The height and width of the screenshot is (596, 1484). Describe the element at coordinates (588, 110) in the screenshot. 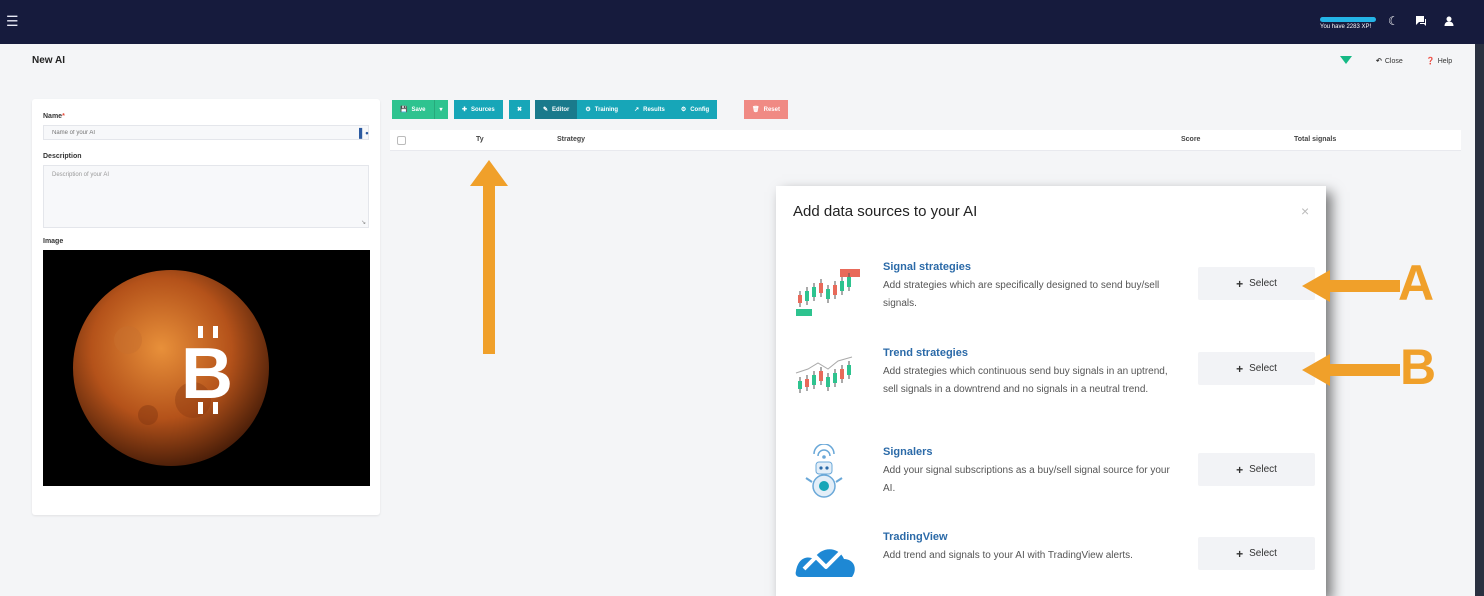

I see `brain-icon: ⚙` at that location.